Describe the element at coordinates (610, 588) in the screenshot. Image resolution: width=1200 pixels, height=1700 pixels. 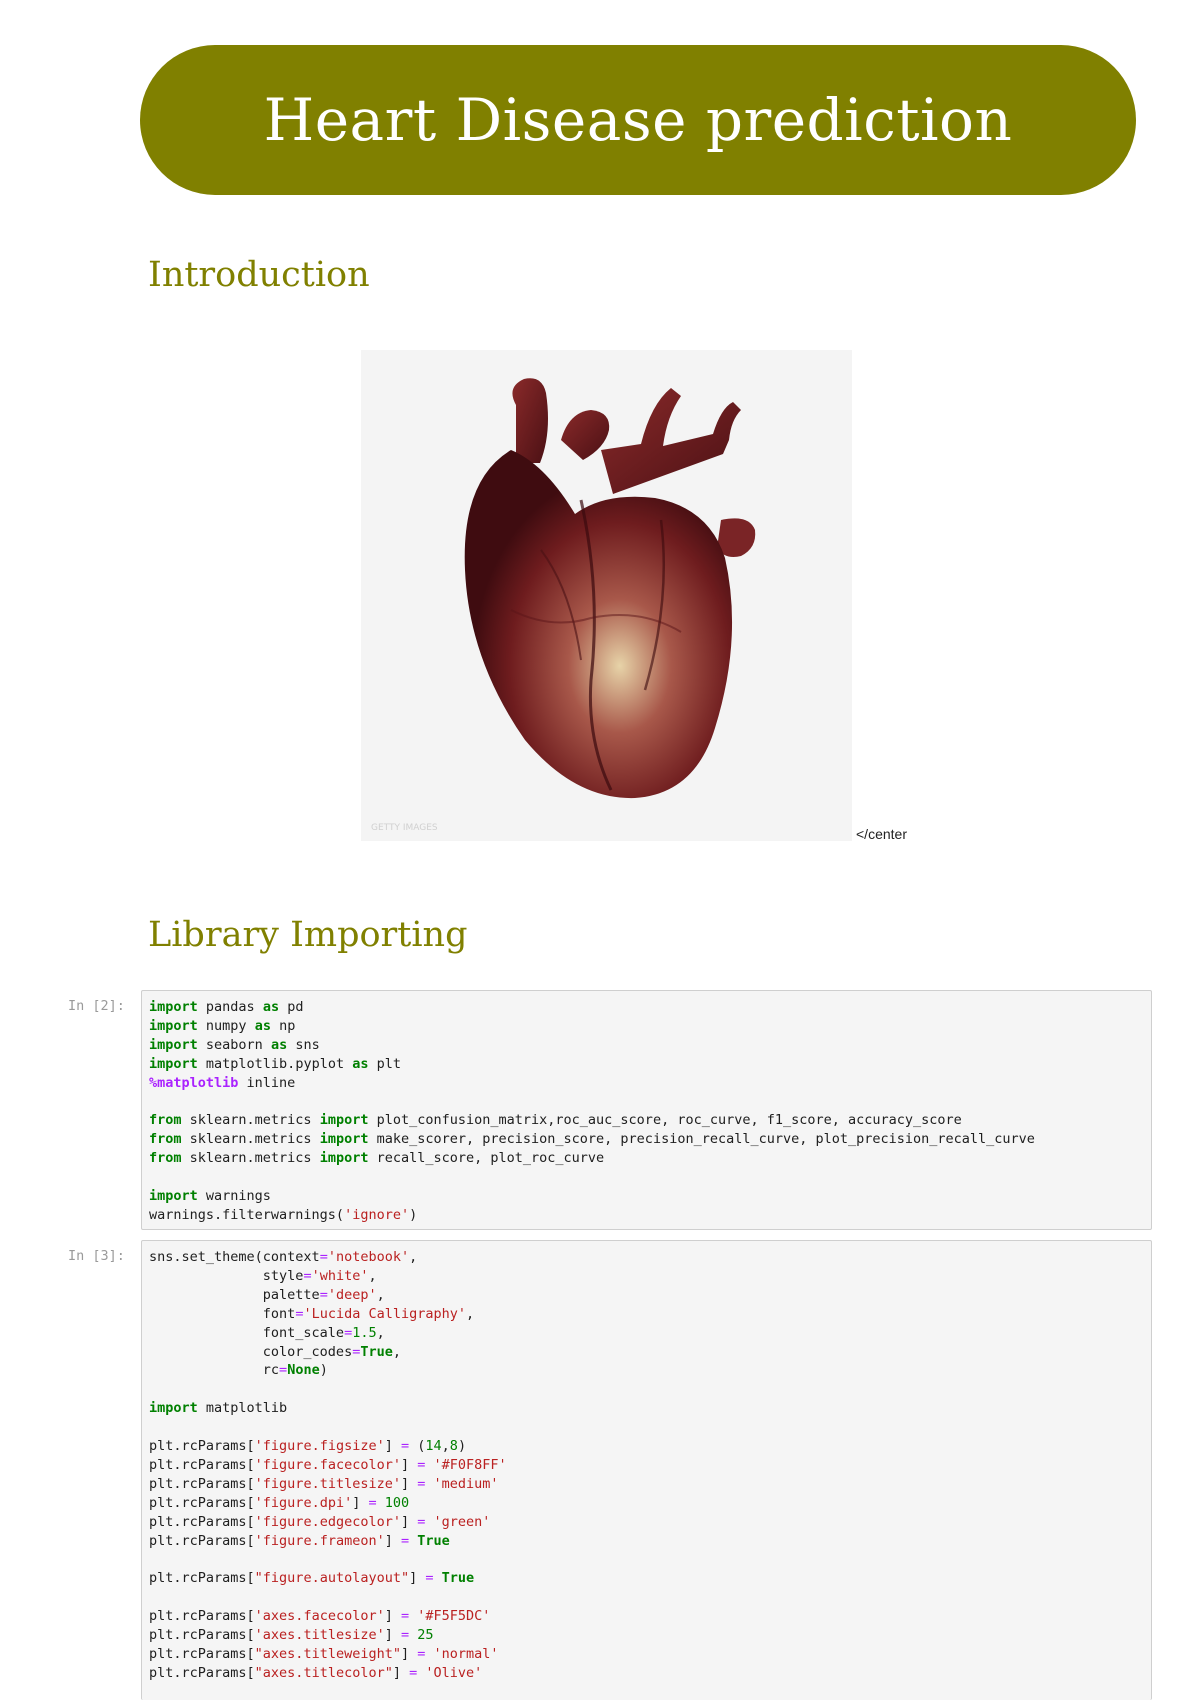
I see `heart-icon` at that location.